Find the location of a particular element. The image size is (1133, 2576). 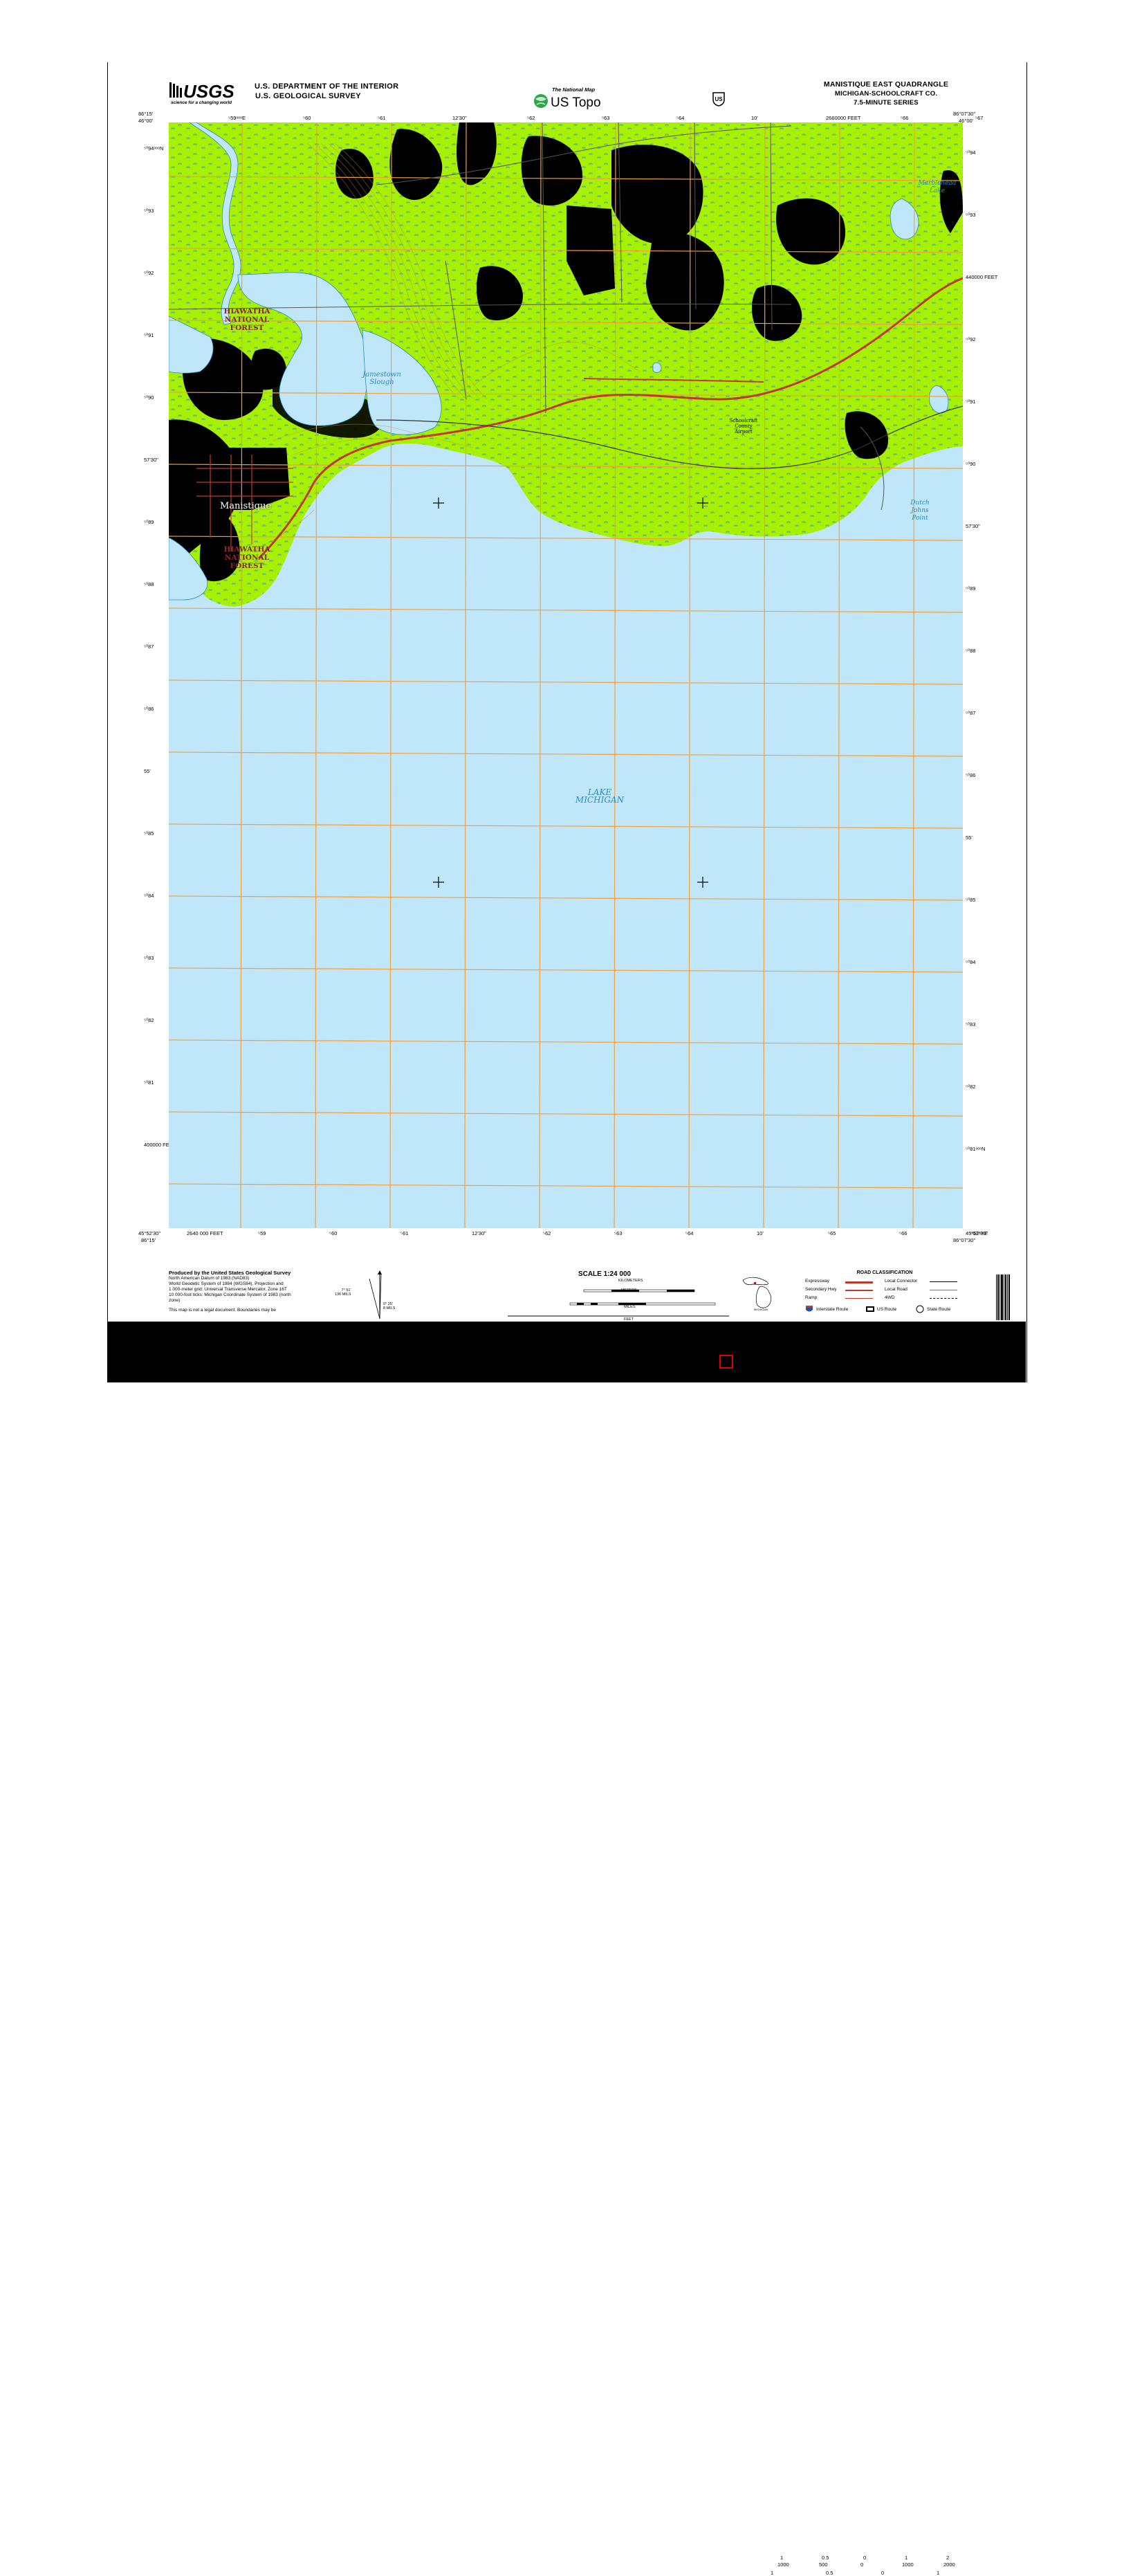

km-tick: 0 is located at coordinates (865, 2558).